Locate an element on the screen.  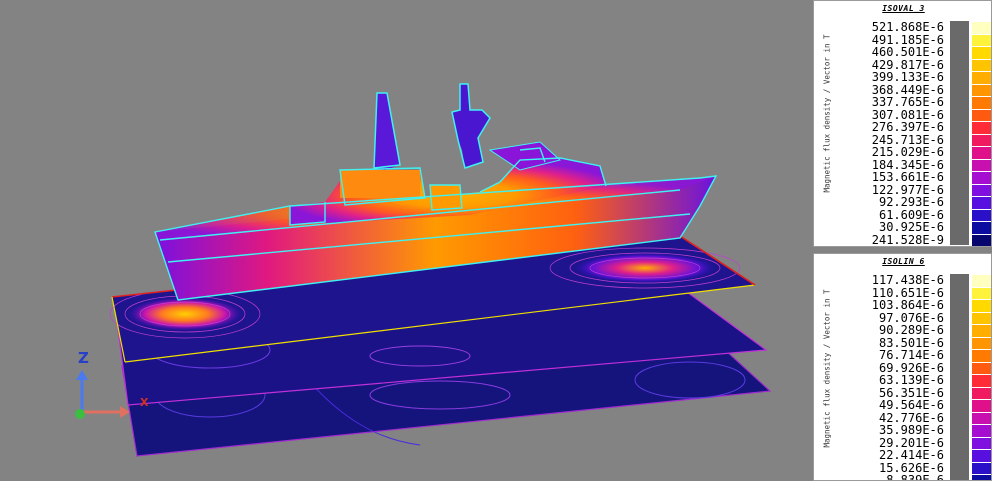
legend-value: 241.528E-9 is located at coordinates (907, 239).